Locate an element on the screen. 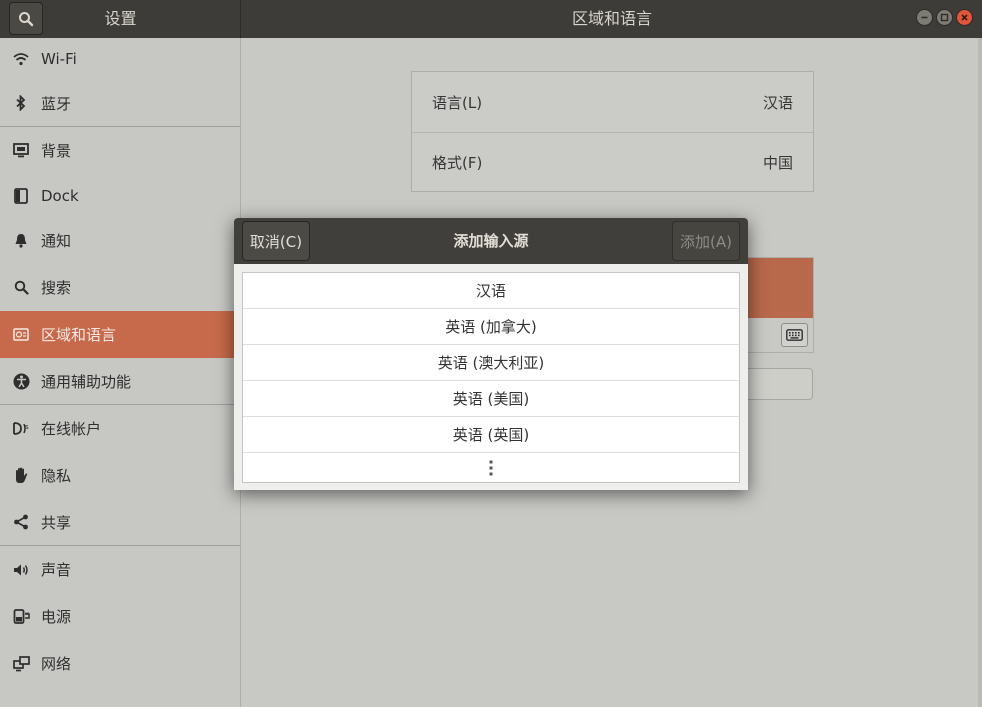 This screenshot has height=707, width=982. sidebar-item-label: 背景 is located at coordinates (56, 151).